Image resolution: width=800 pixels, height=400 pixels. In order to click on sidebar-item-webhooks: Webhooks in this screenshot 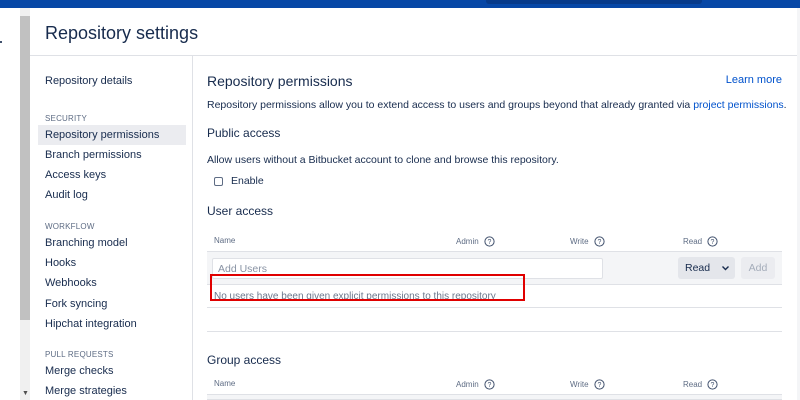, I will do `click(112, 283)`.